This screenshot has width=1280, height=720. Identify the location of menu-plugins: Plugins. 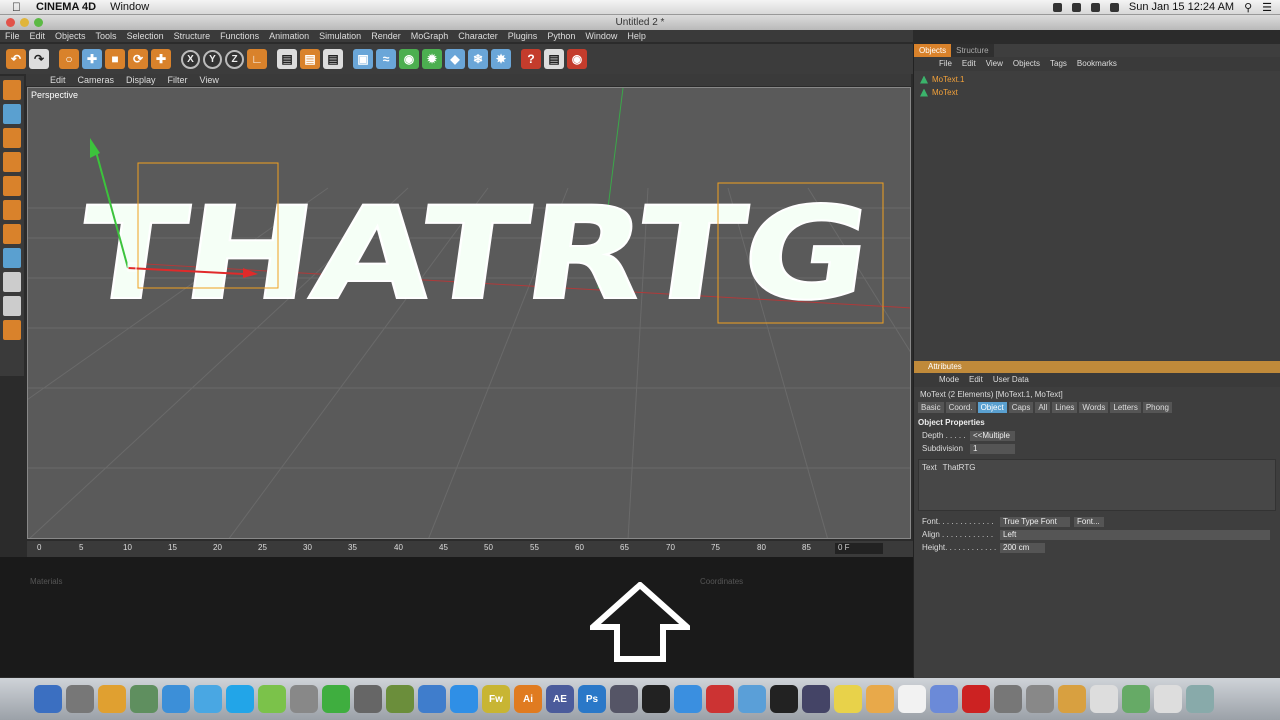
(523, 36).